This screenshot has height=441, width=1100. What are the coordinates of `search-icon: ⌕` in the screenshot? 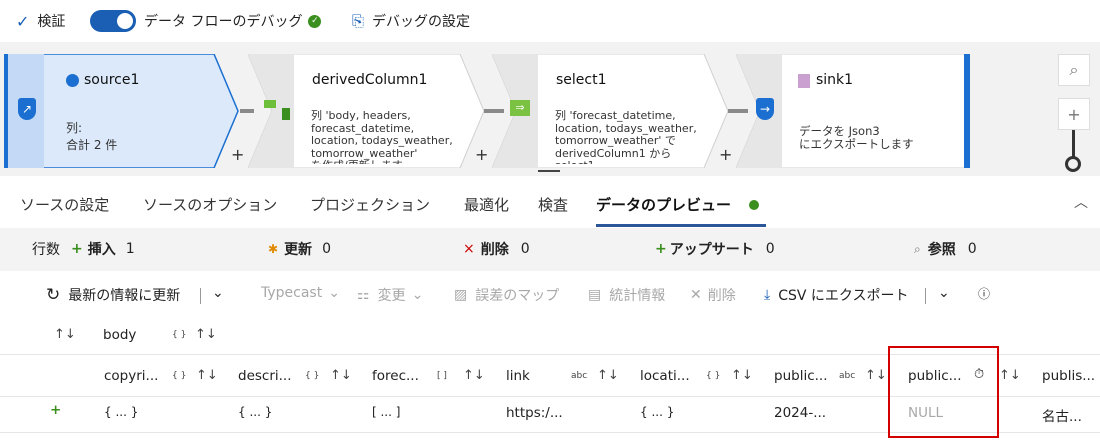 It's located at (1074, 70).